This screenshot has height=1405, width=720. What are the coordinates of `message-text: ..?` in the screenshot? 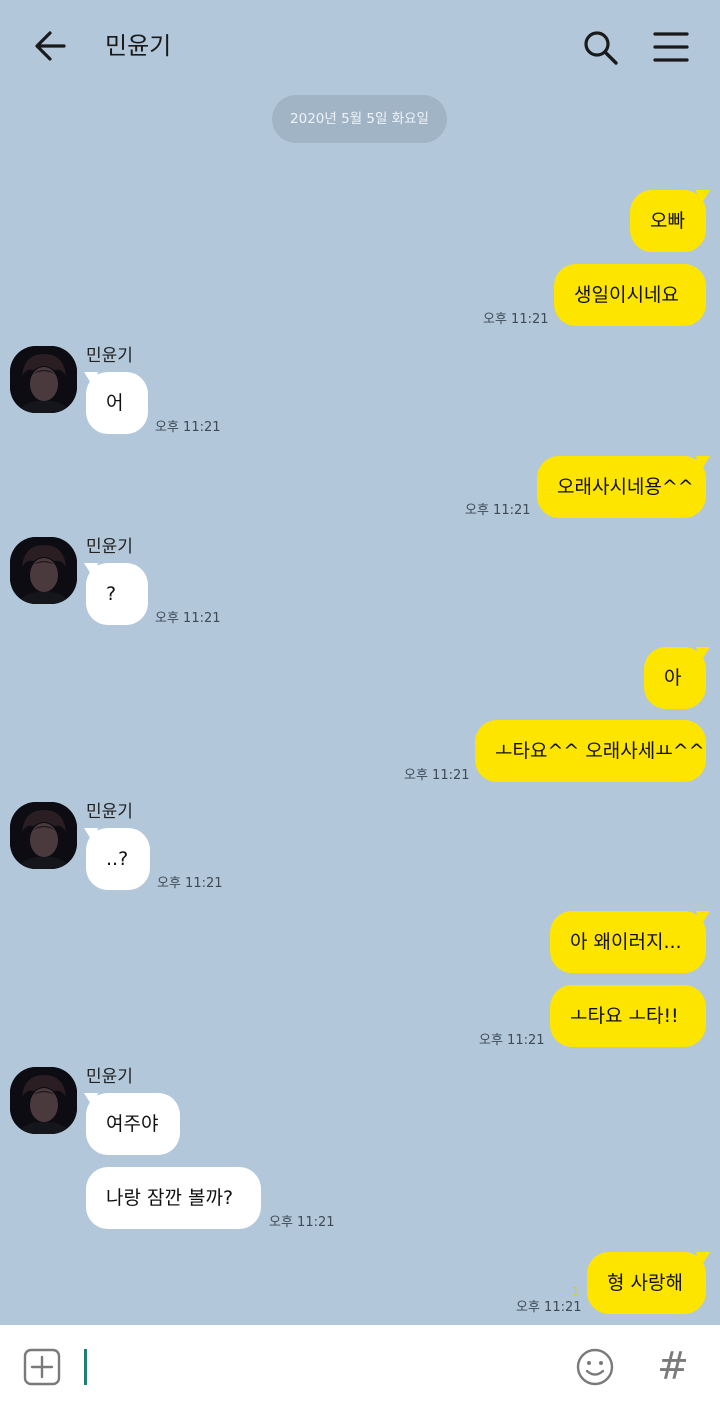 It's located at (117, 859).